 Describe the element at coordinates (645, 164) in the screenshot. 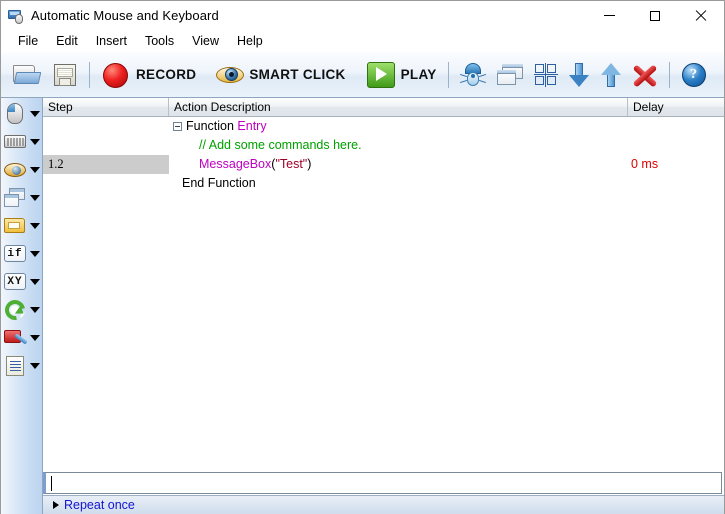

I see `cell-delay: 0 ms` at that location.